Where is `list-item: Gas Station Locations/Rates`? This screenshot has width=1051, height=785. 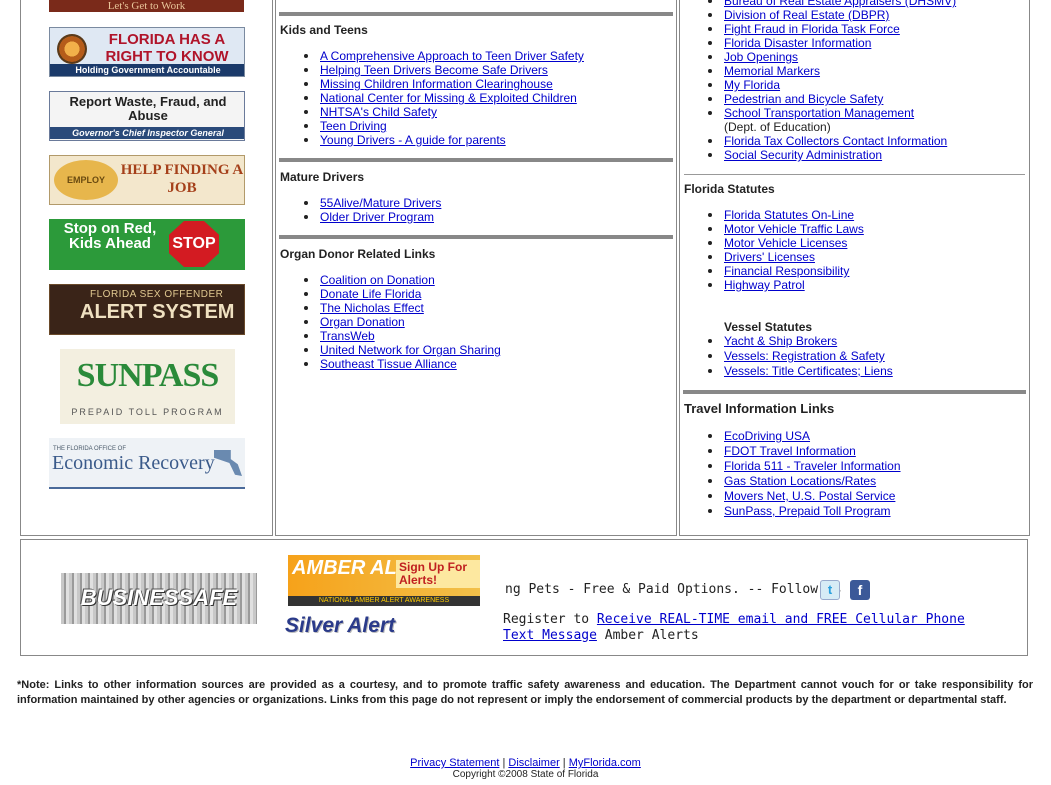
list-item: Gas Station Locations/Rates is located at coordinates (790, 481).